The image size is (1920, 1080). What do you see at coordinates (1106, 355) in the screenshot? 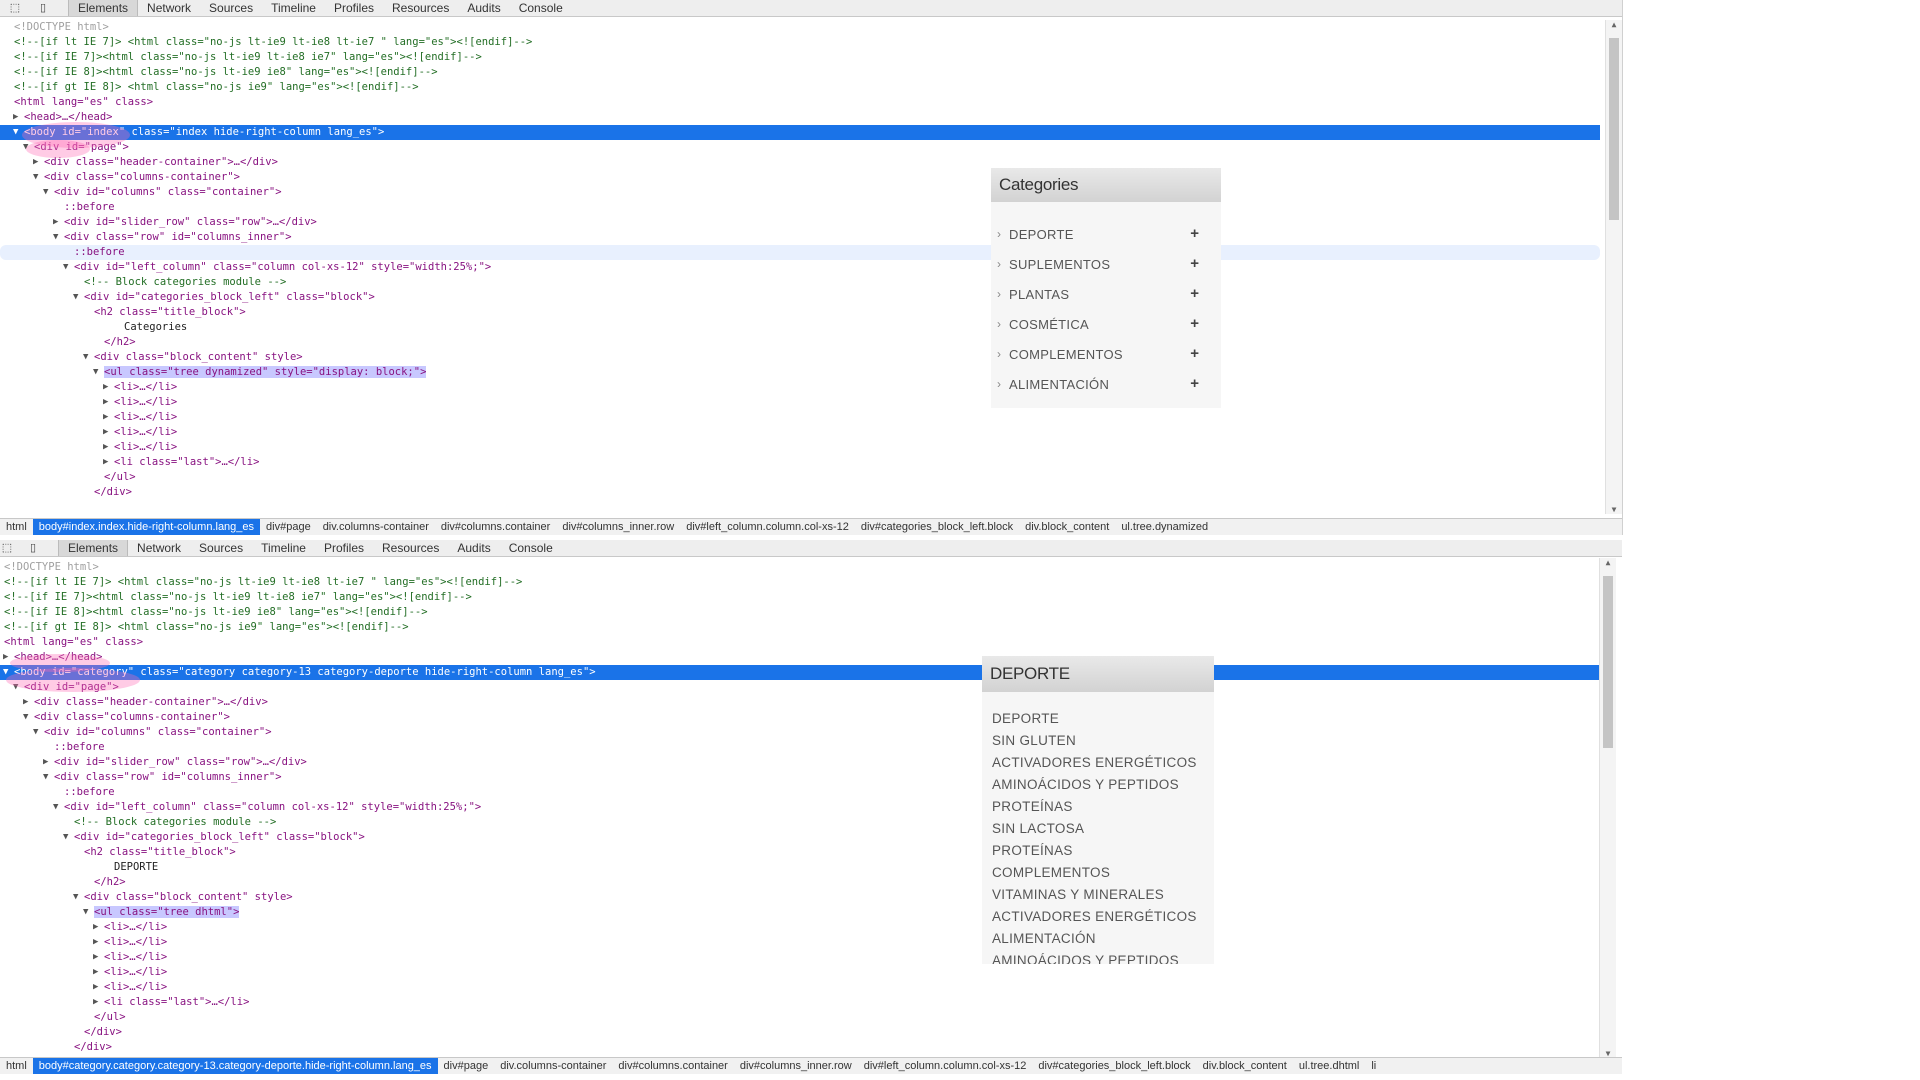
I see `category-item: › COMPLEMENTOS +` at bounding box center [1106, 355].